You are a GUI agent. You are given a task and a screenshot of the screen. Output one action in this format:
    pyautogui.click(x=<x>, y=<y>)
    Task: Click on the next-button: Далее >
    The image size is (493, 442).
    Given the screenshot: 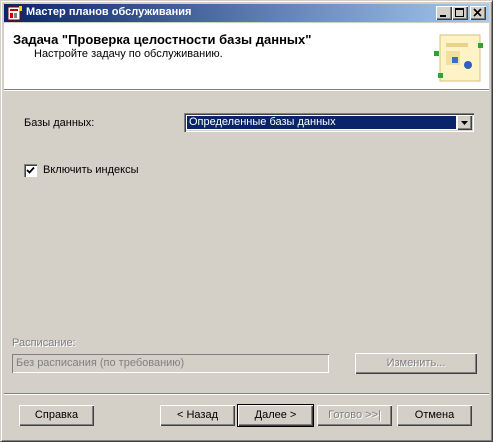 What is the action you would take?
    pyautogui.click(x=275, y=415)
    